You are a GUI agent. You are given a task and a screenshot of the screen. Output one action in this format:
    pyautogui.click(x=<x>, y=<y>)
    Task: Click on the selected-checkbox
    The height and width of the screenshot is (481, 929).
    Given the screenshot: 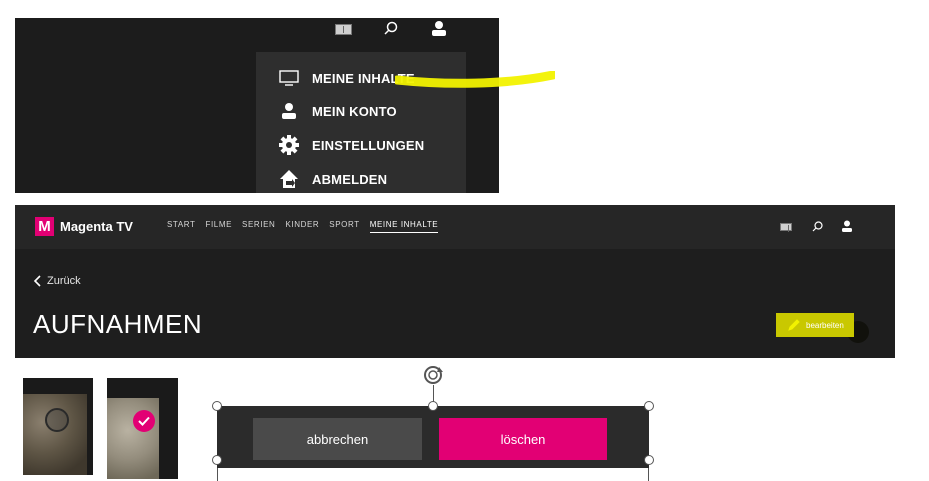 What is the action you would take?
    pyautogui.click(x=144, y=421)
    